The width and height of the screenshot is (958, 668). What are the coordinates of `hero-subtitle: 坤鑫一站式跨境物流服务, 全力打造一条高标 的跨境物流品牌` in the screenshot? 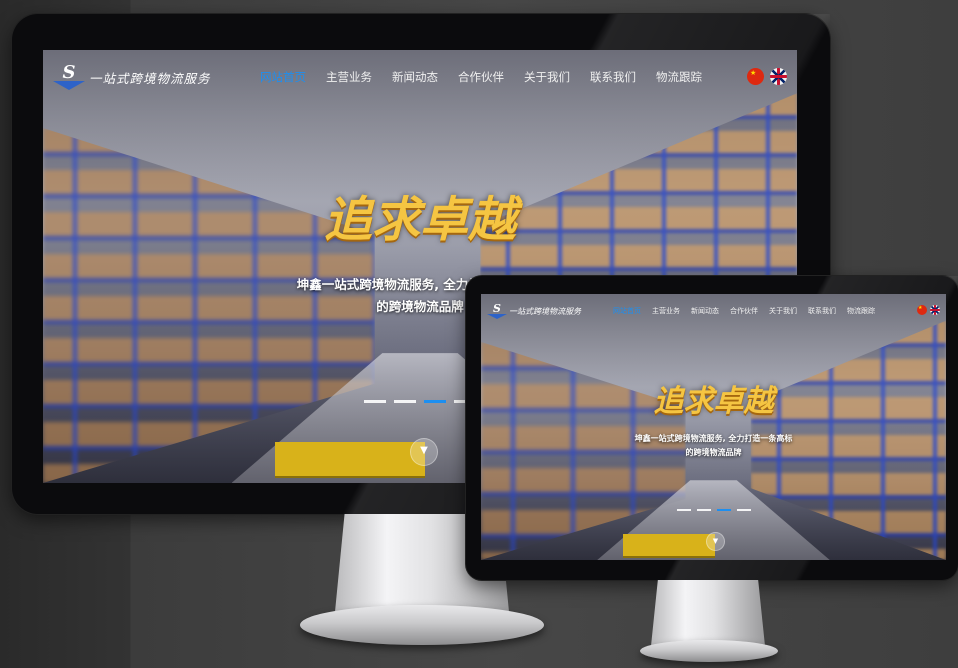 It's located at (713, 446).